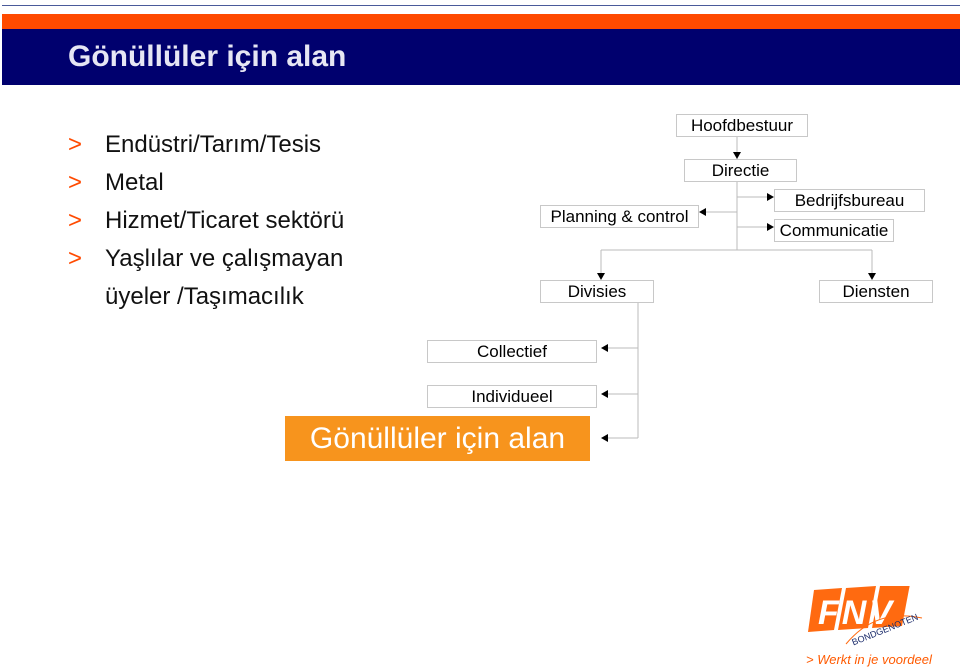  What do you see at coordinates (597, 291) in the screenshot?
I see `org-box-divisies: Divisies` at bounding box center [597, 291].